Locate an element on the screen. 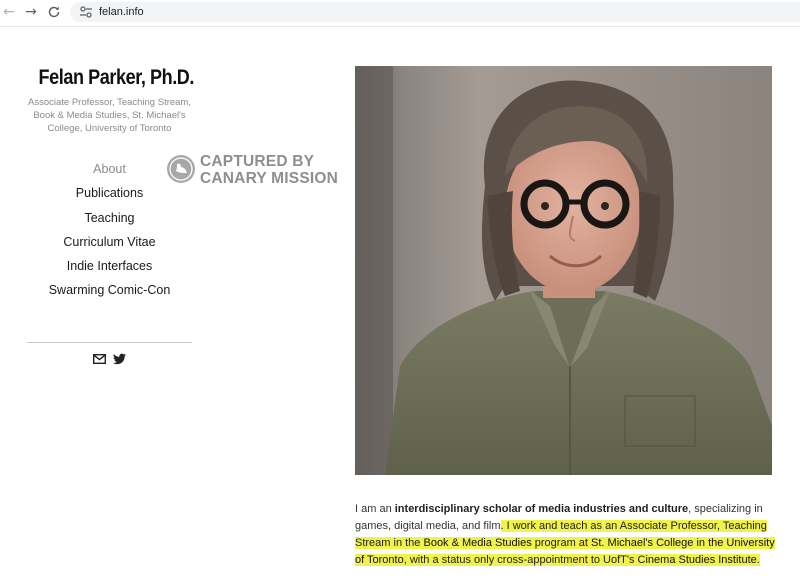  reload-icon is located at coordinates (54, 12).